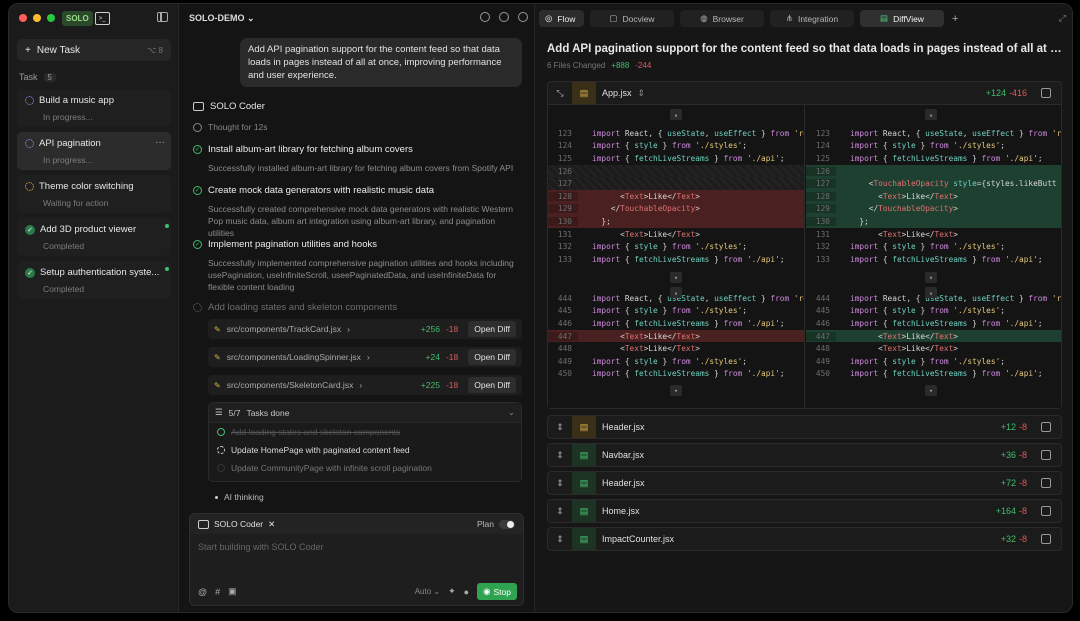 Image resolution: width=1080 pixels, height=621 pixels. Describe the element at coordinates (202, 592) in the screenshot. I see `mention-icon: @` at that location.